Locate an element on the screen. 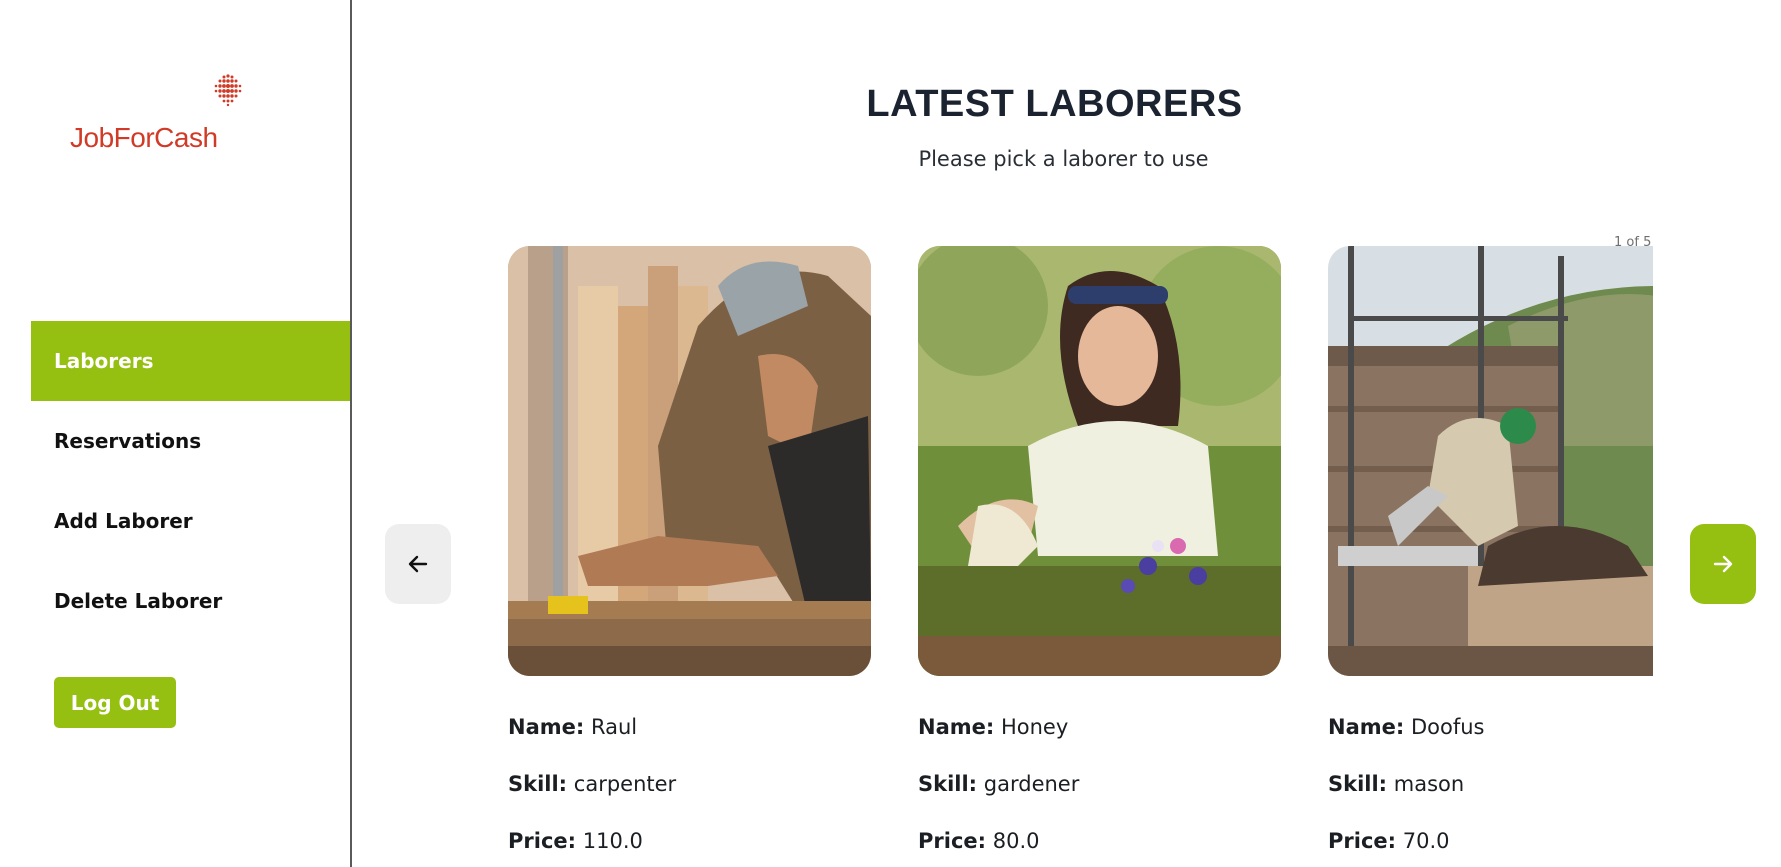  sidebar-item-label: Add Laborer is located at coordinates (123, 521).